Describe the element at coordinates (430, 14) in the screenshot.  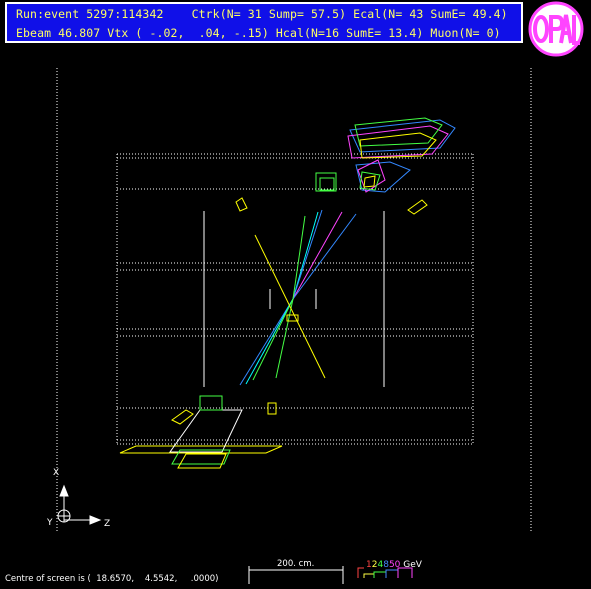
I see `ecal-info: Ecal(N= 43 SumE= 49.4)` at that location.